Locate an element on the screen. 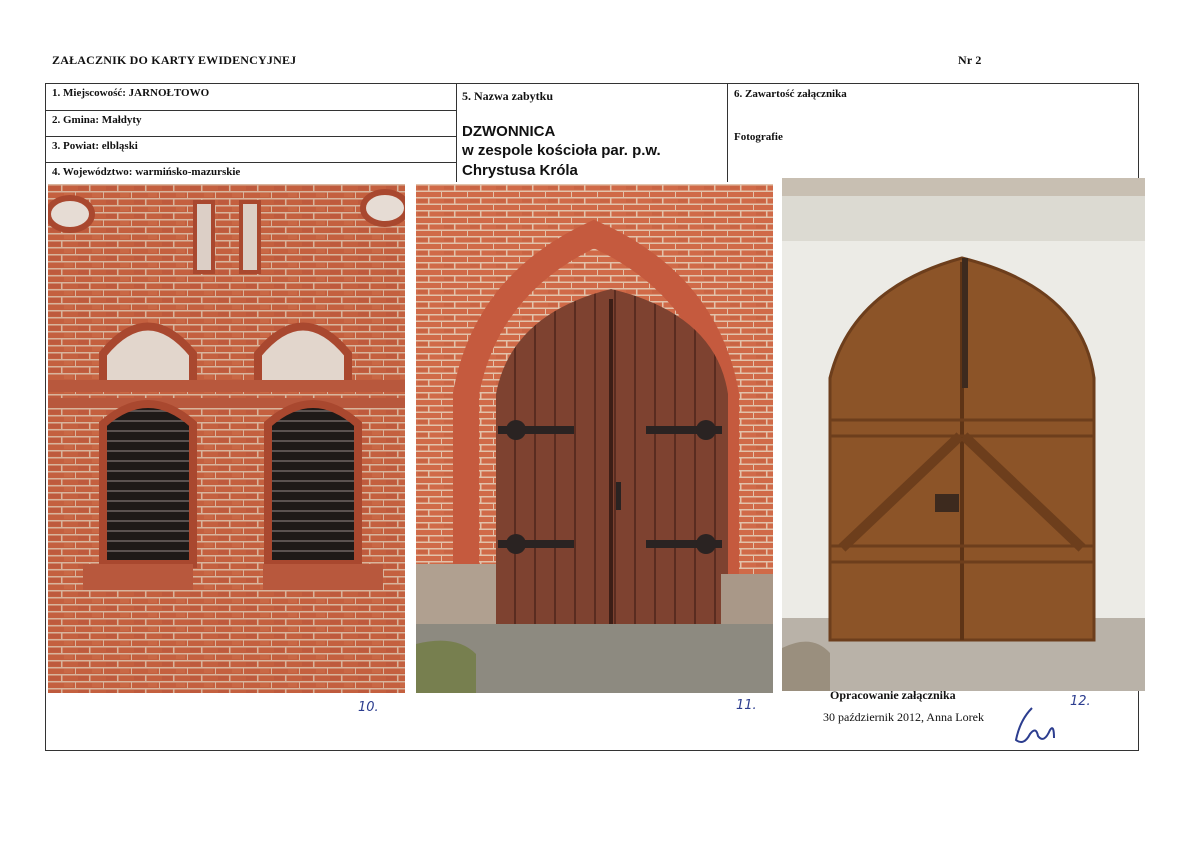  monument-name-label: 5. Nazwa zabytku is located at coordinates (508, 96).